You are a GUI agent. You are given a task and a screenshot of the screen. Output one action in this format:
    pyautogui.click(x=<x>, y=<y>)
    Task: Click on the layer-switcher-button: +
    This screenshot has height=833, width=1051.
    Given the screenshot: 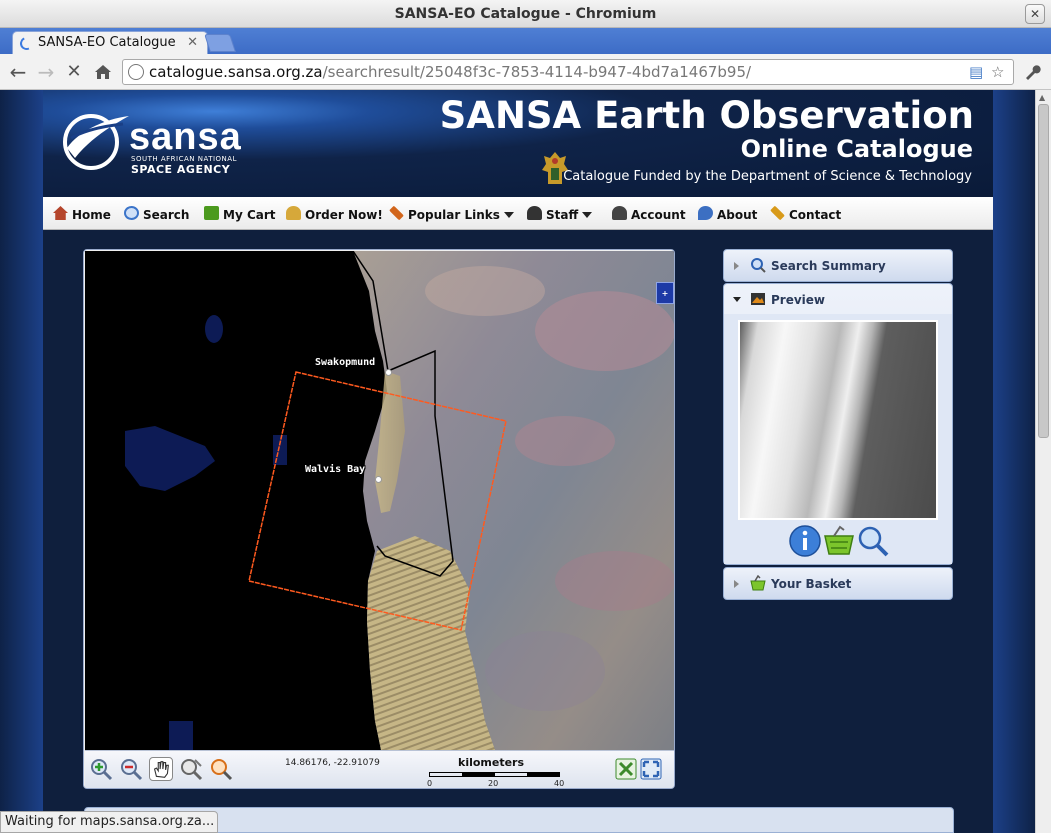 What is the action you would take?
    pyautogui.click(x=665, y=293)
    